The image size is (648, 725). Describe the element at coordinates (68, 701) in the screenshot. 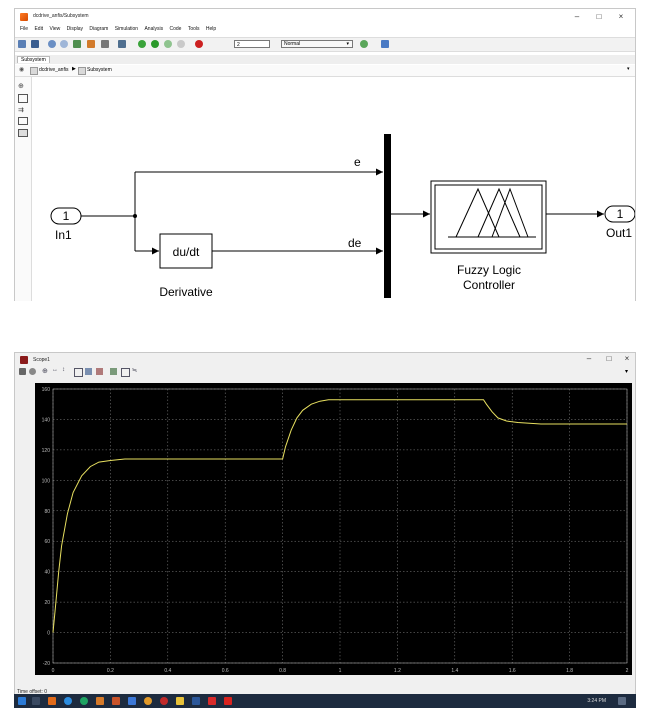

I see `chrome-icon` at that location.